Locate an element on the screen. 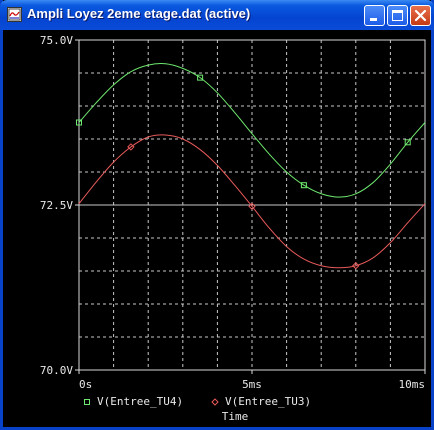  legend-label-series-2: V(Entree_TU3) is located at coordinates (268, 401).